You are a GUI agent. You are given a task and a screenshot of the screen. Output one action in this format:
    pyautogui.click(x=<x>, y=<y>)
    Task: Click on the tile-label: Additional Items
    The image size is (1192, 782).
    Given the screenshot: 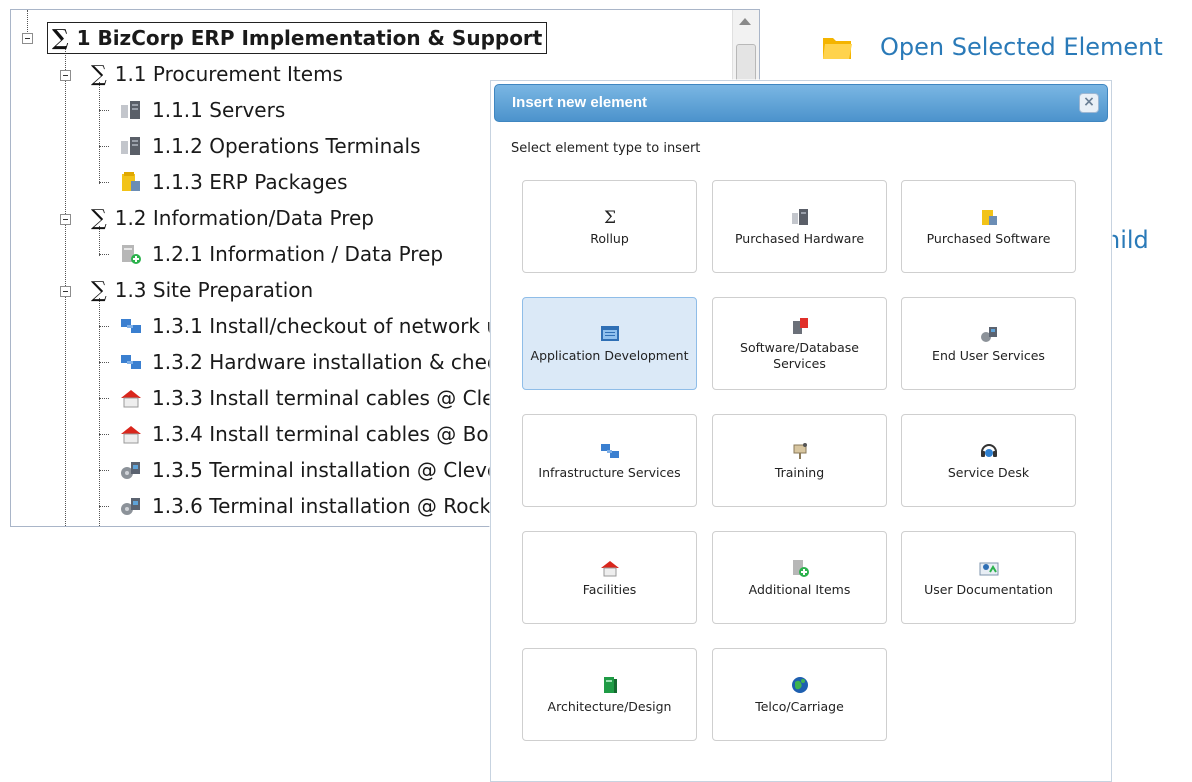 What is the action you would take?
    pyautogui.click(x=799, y=589)
    